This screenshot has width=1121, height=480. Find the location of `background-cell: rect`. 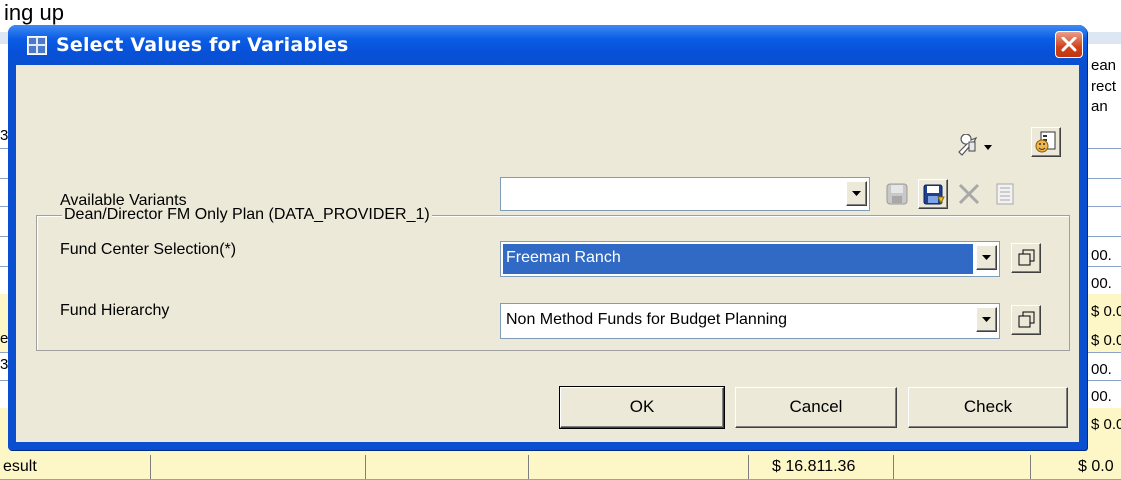

background-cell: rect is located at coordinates (1104, 86).